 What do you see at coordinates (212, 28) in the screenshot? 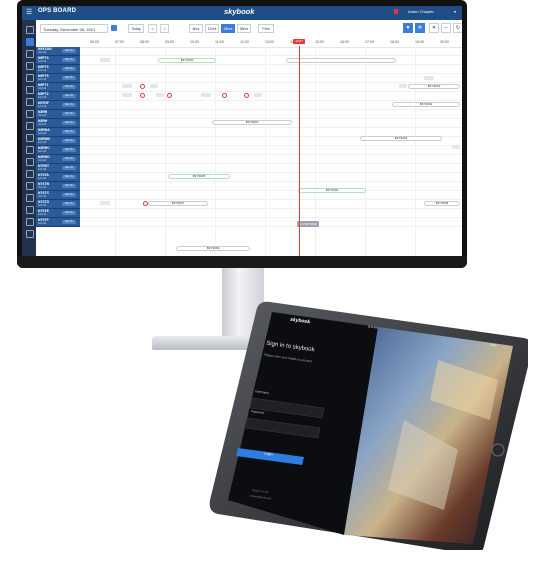
I see `view-12hrs-button: 12hrs` at bounding box center [212, 28].